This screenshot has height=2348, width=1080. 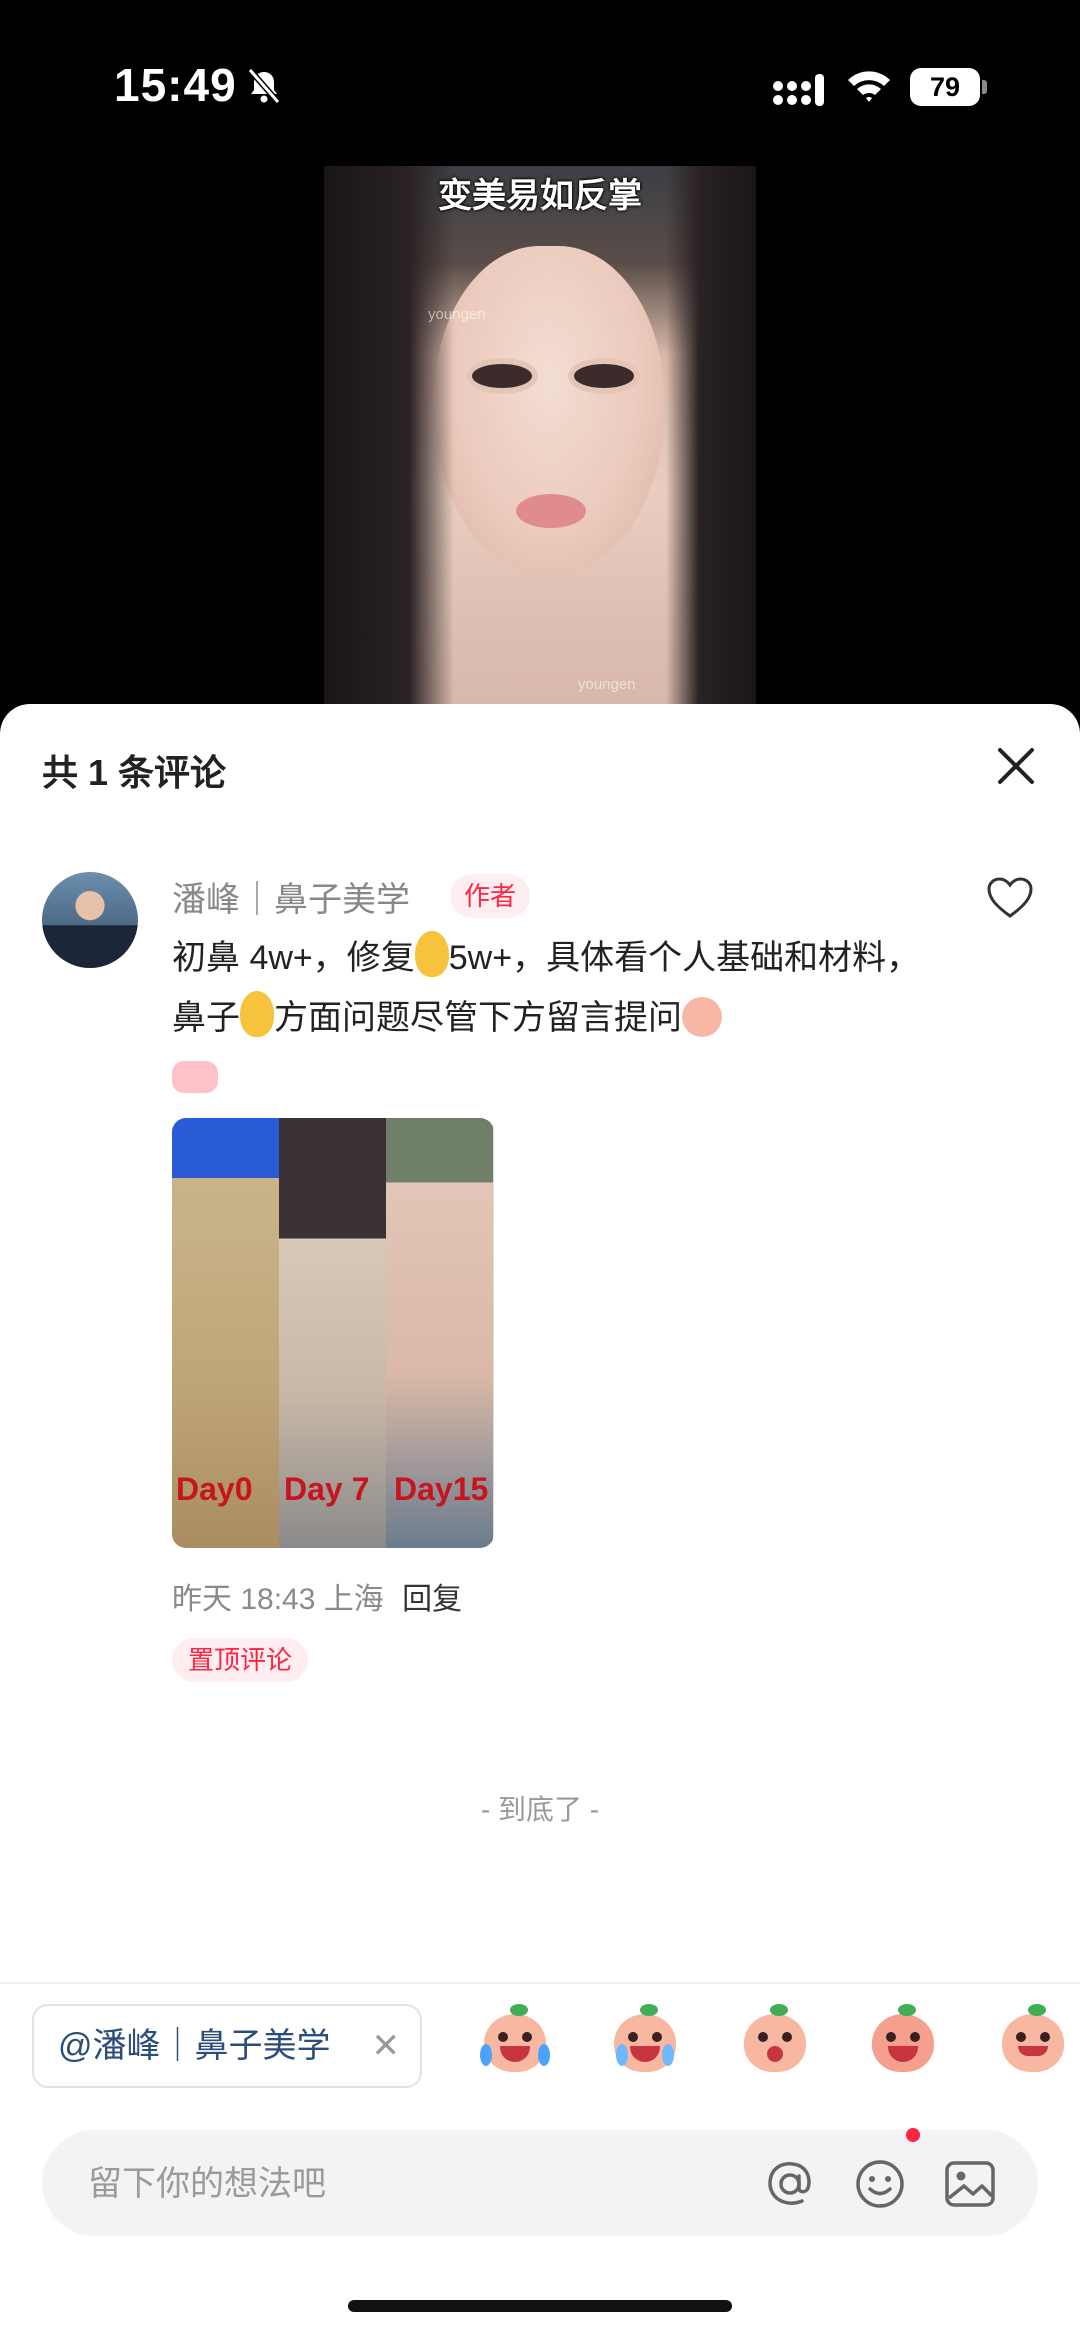 I want to click on thumbs-up-sticker-icon, so click(x=195, y=1077).